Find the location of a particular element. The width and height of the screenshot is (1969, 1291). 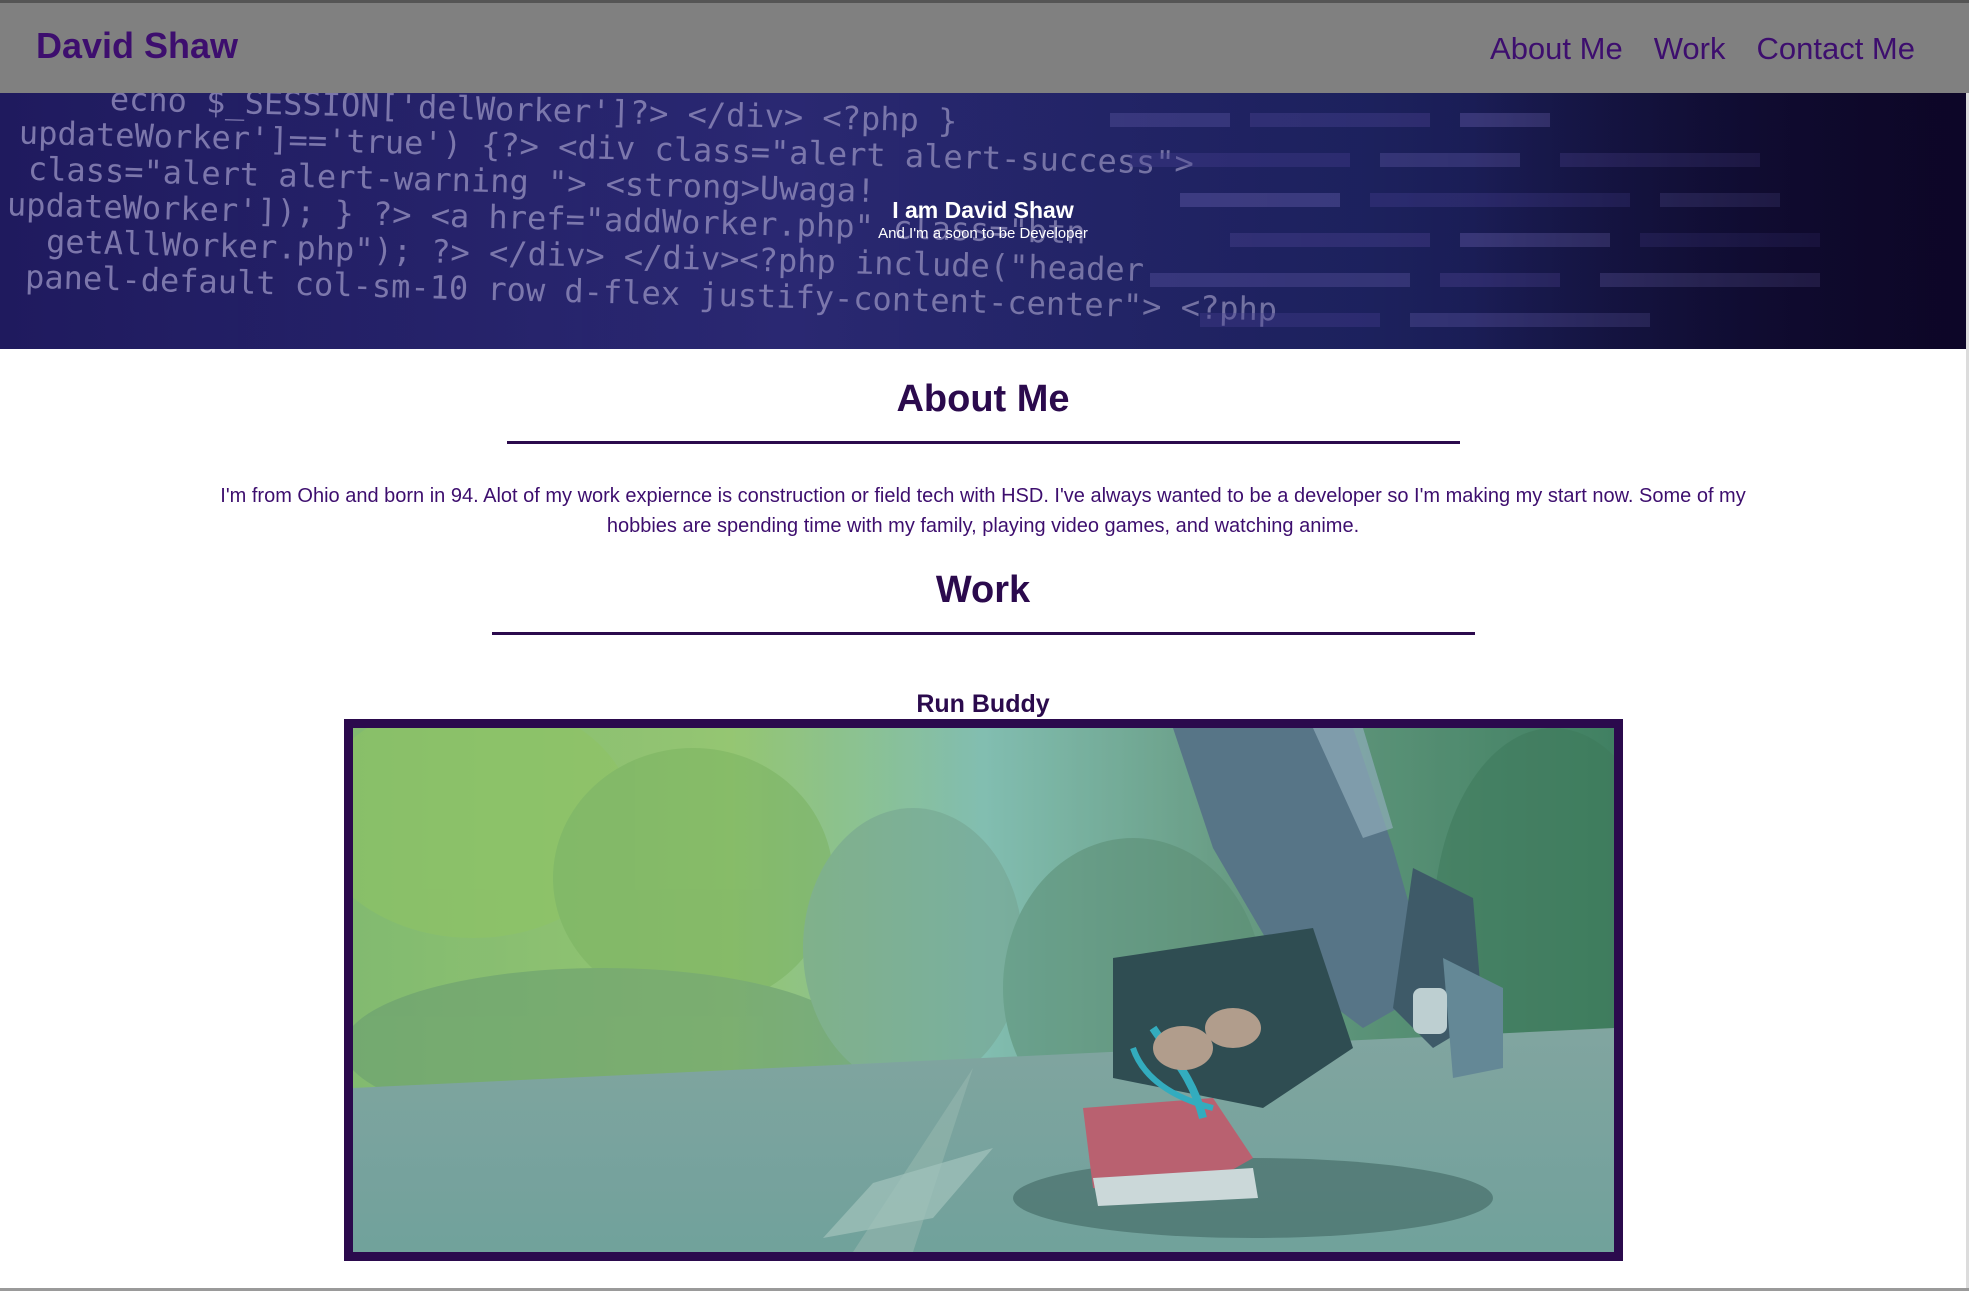

about-divider is located at coordinates (983, 442).